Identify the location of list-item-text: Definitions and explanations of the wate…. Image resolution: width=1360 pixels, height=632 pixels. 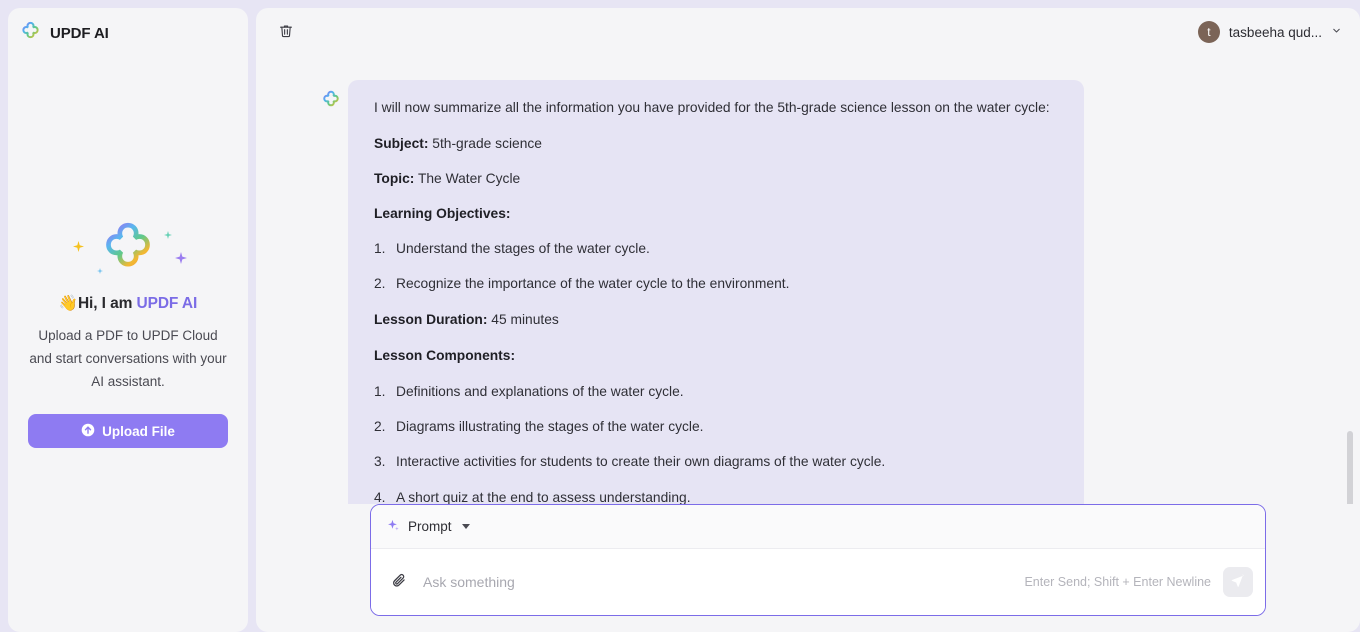
(540, 391).